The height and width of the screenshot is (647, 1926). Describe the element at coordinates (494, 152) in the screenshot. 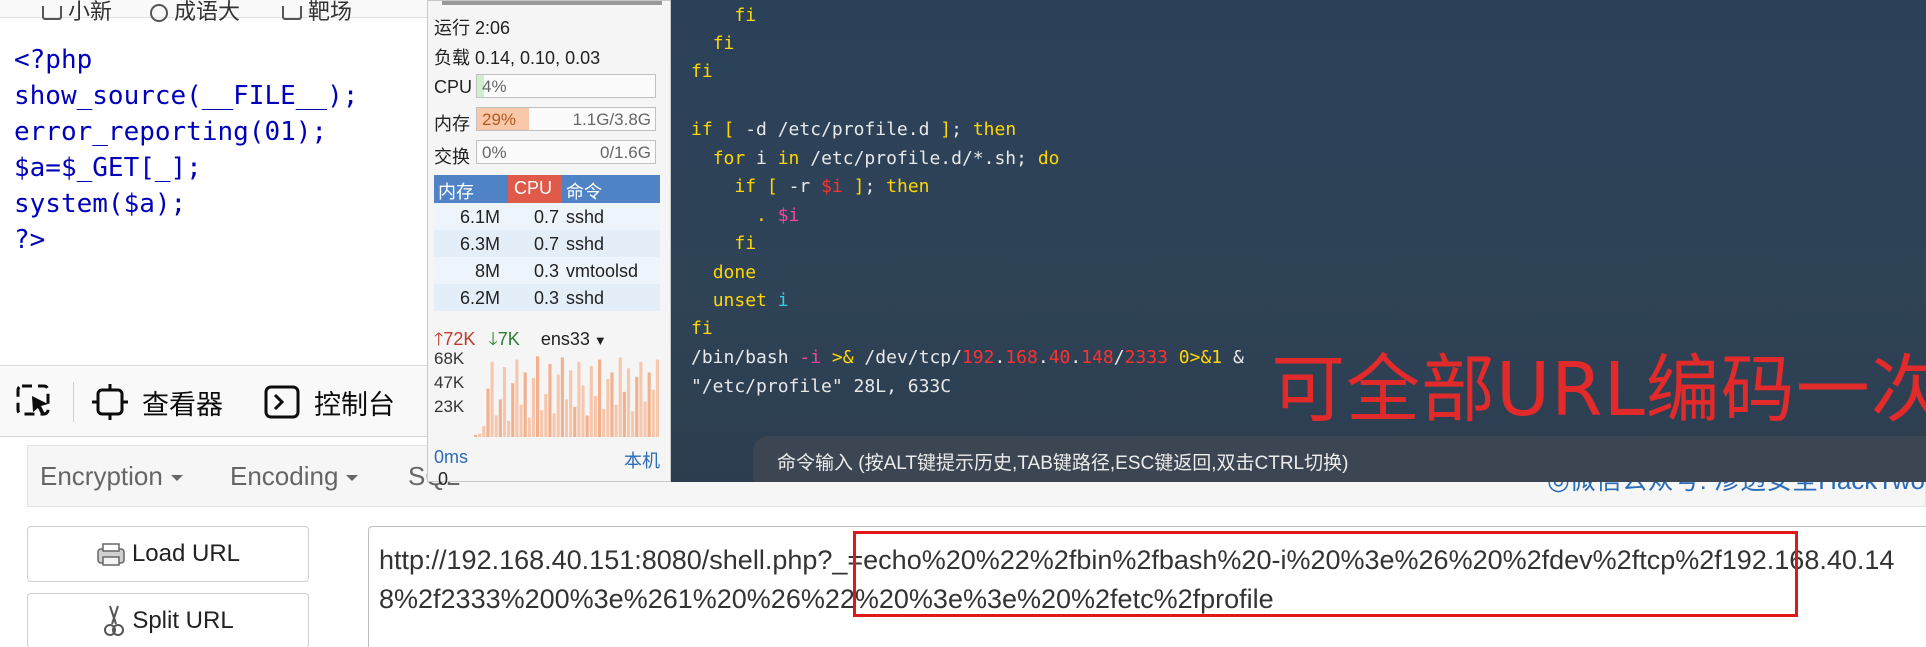

I see `swap-percent: 0%` at that location.